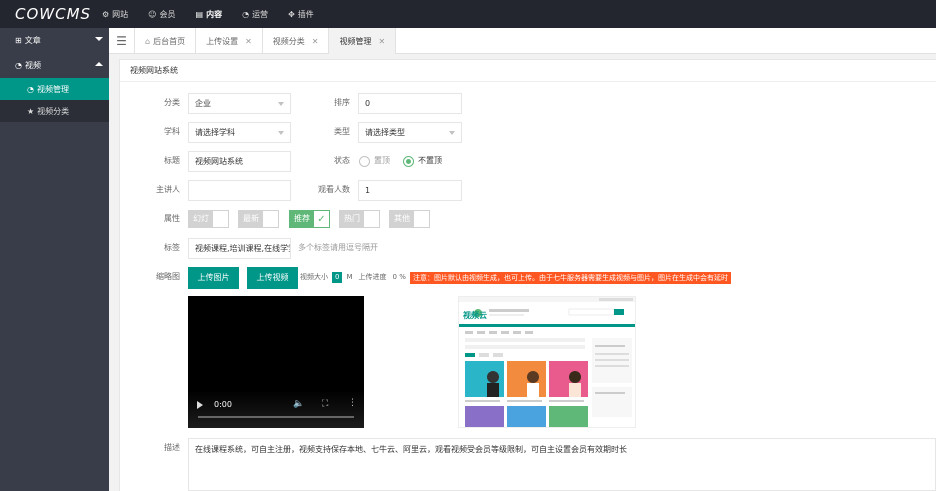  Describe the element at coordinates (337, 277) in the screenshot. I see `video-size-value: 0` at that location.